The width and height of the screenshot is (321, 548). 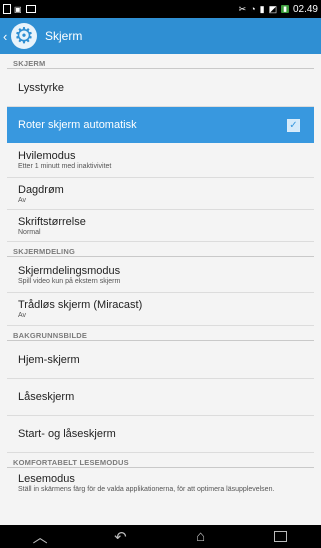 I want to click on item-subtitle: Etter 1 minutt med inaktivivitet, so click(x=65, y=166).